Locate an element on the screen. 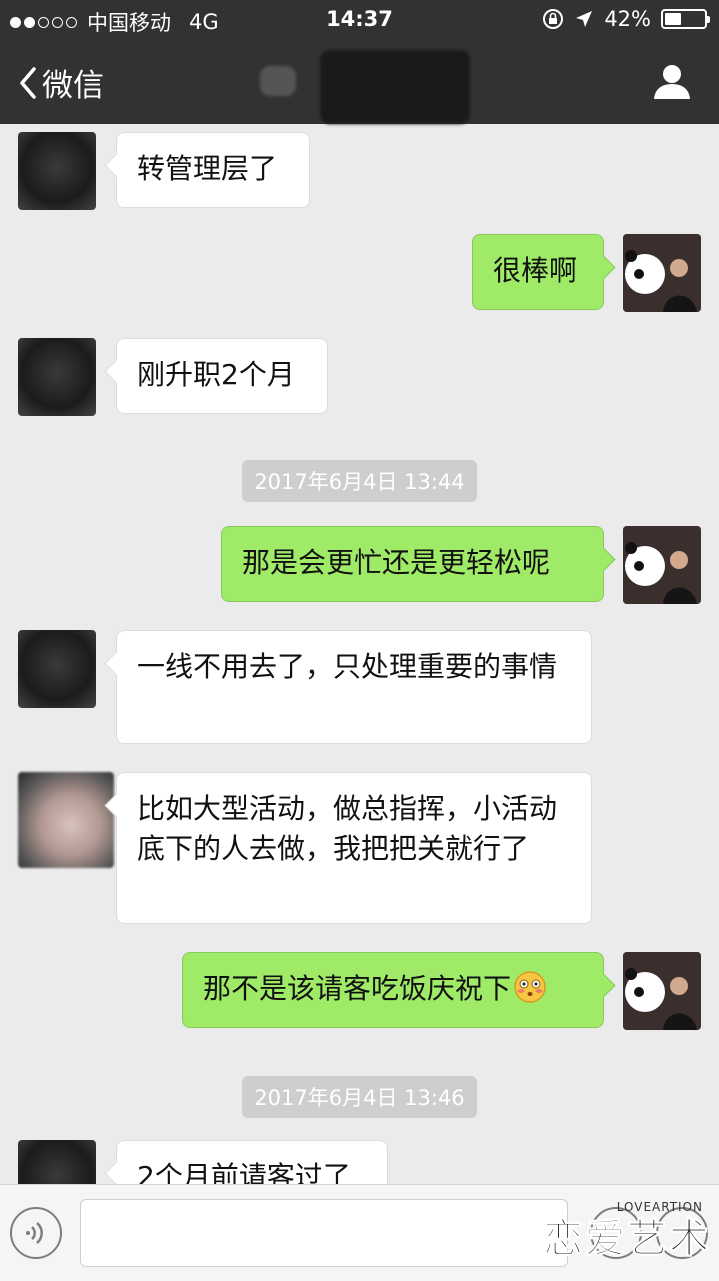 The width and height of the screenshot is (719, 1281). status-bar: 中国移动 4G 14:37 42% is located at coordinates (359, 20).